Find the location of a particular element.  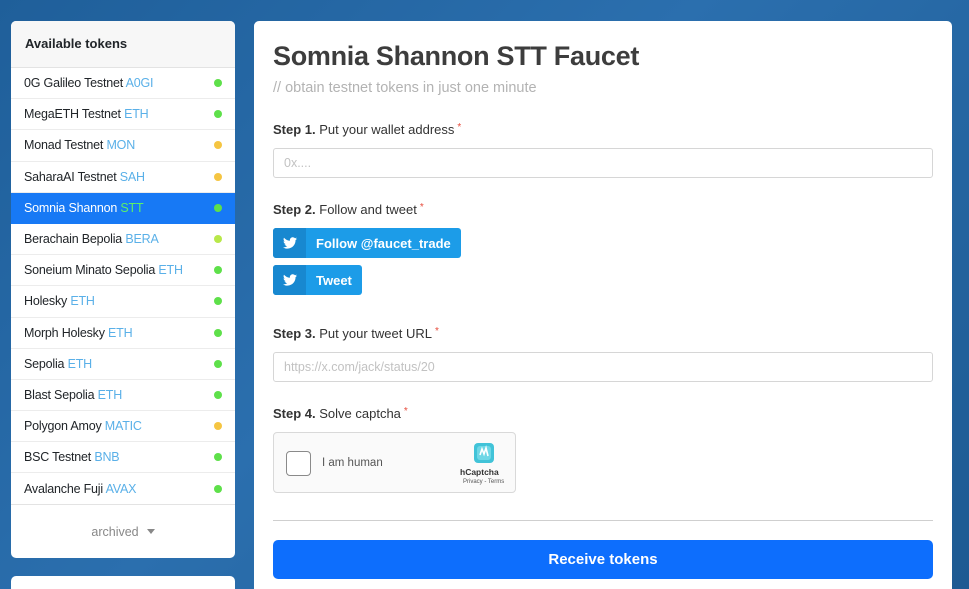

token-name: Polygon Amoy is located at coordinates (63, 426).